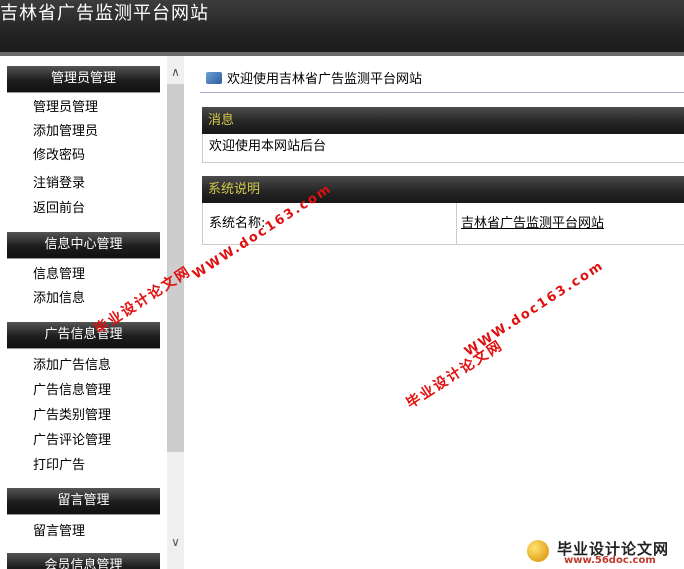 This screenshot has height=569, width=684. Describe the element at coordinates (59, 275) in the screenshot. I see `link-info-manage: 信息管理` at that location.